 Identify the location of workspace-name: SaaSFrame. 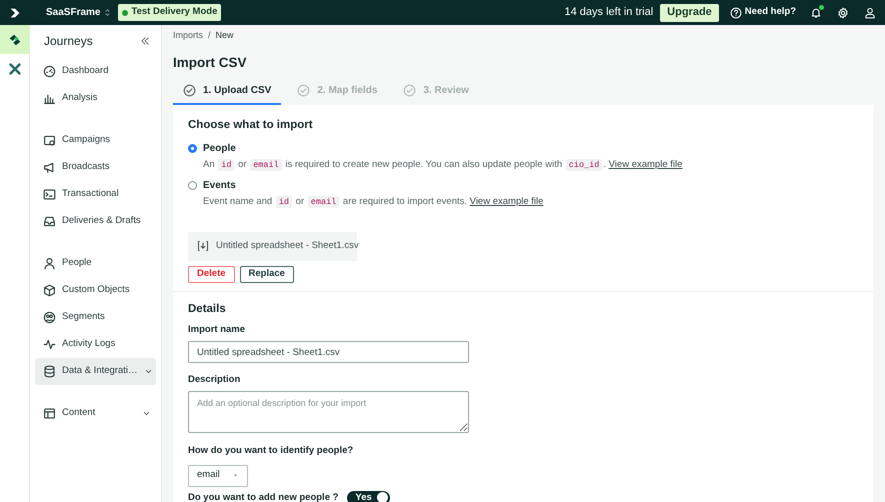
(73, 12).